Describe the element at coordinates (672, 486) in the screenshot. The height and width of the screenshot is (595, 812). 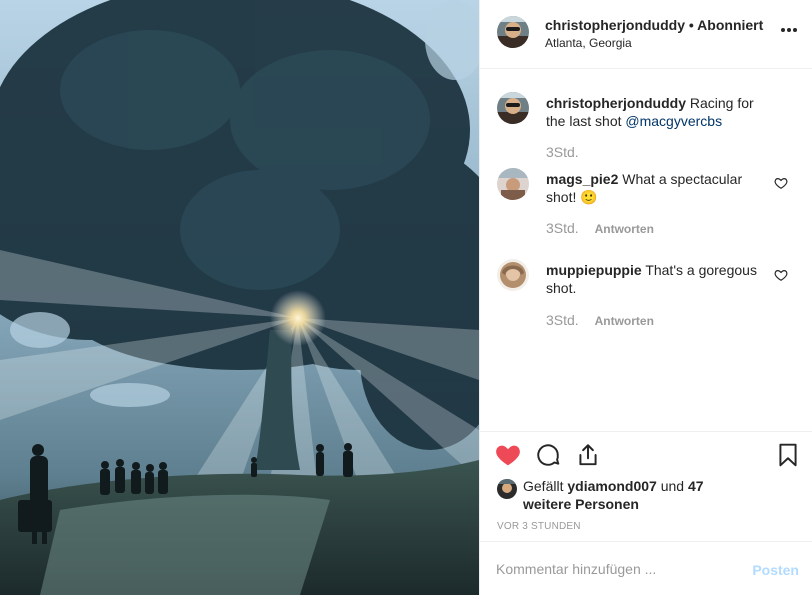
I see `likes-conjunction: und` at that location.